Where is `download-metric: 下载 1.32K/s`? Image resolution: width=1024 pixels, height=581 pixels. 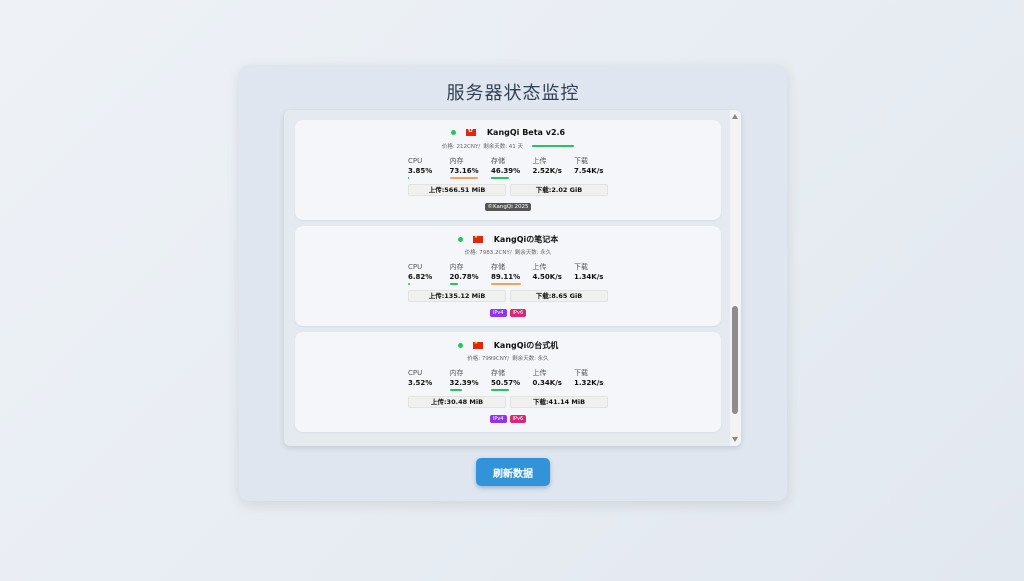 download-metric: 下载 1.32K/s is located at coordinates (595, 380).